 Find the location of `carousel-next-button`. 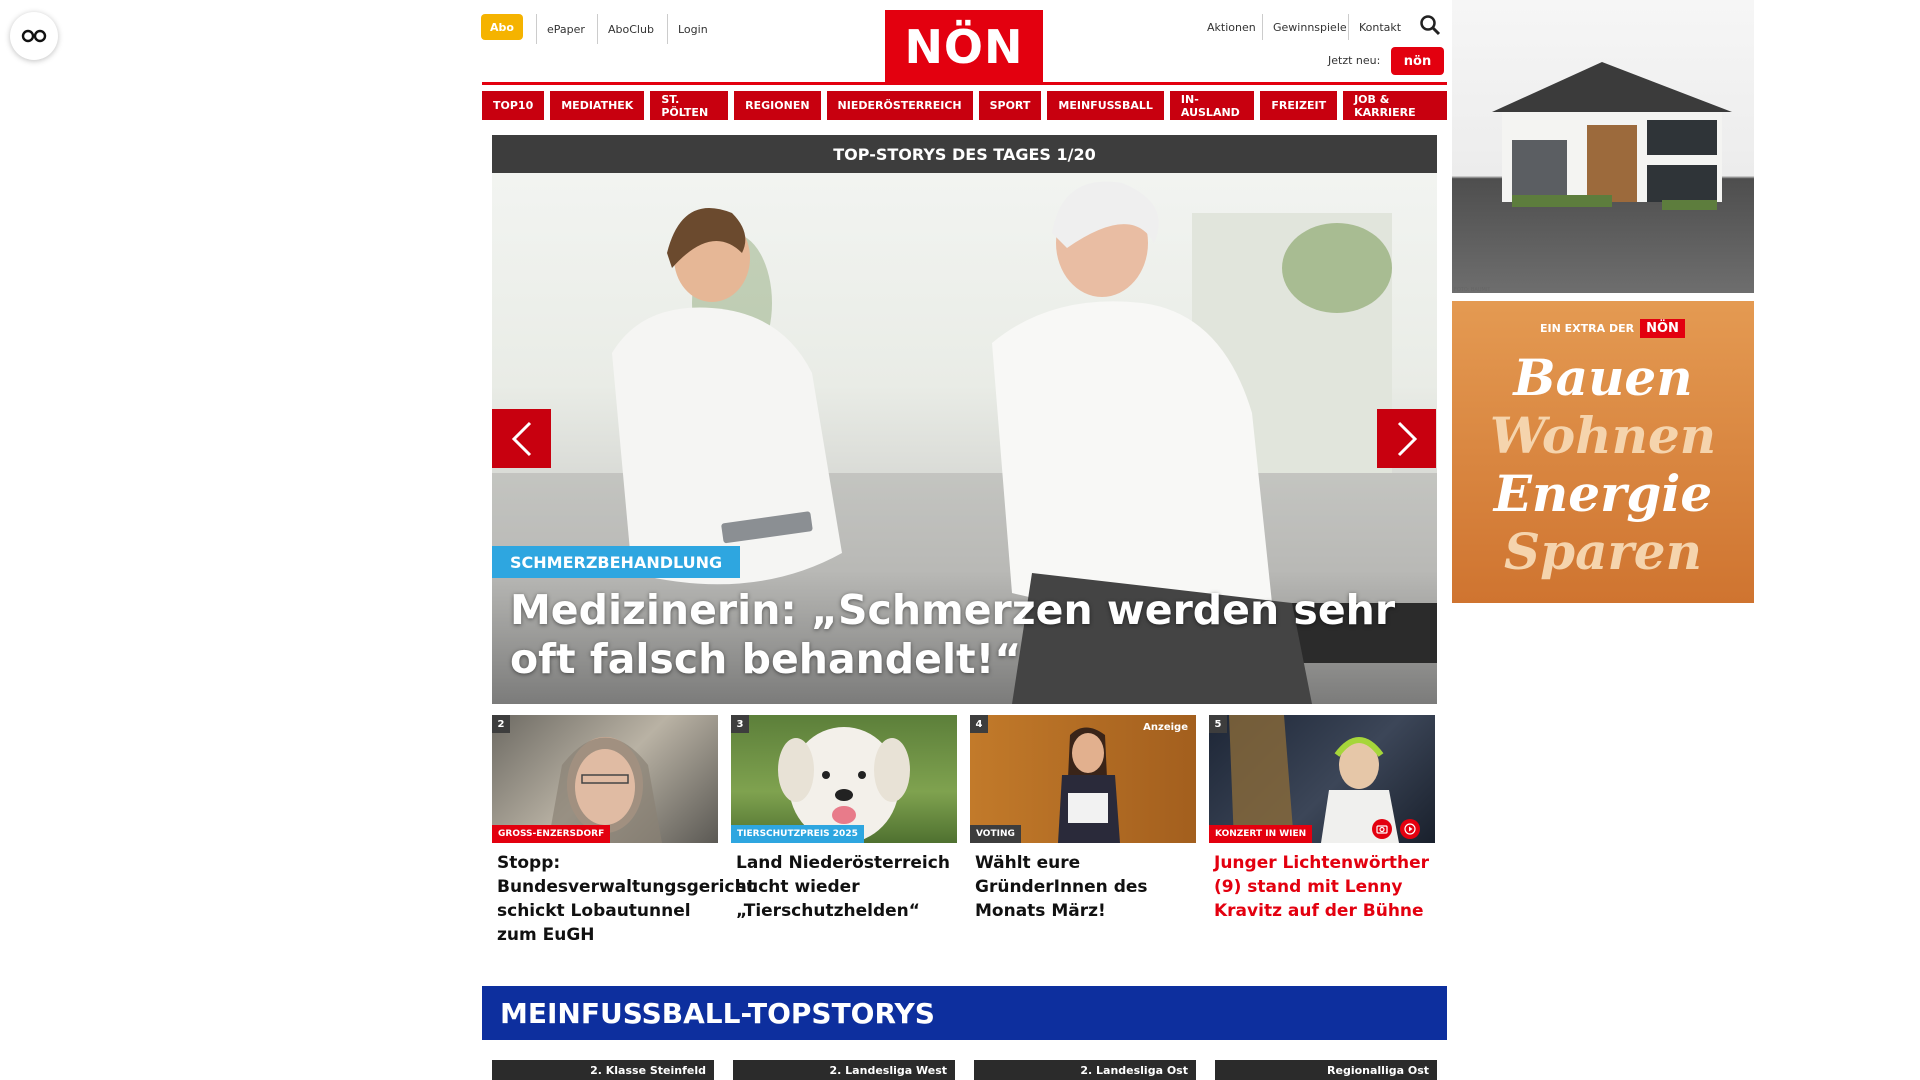

carousel-next-button is located at coordinates (1406, 438).